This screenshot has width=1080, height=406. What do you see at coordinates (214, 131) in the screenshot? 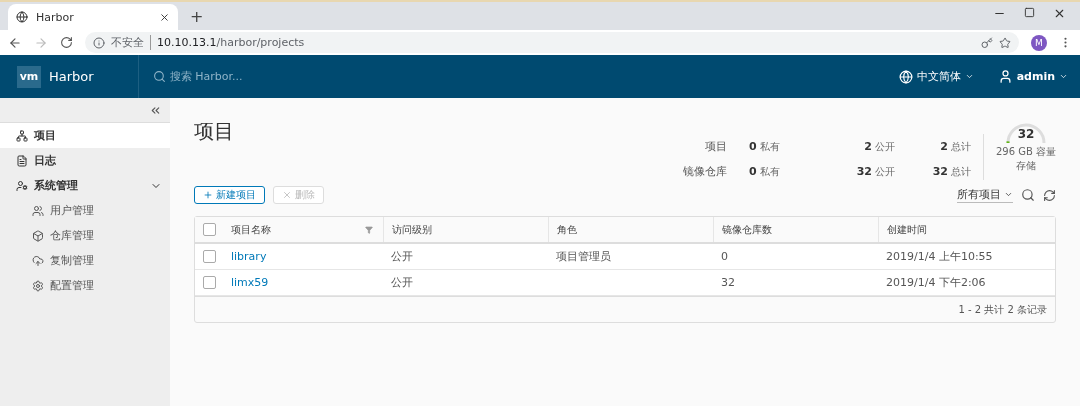
I see `page-title: 项目` at bounding box center [214, 131].